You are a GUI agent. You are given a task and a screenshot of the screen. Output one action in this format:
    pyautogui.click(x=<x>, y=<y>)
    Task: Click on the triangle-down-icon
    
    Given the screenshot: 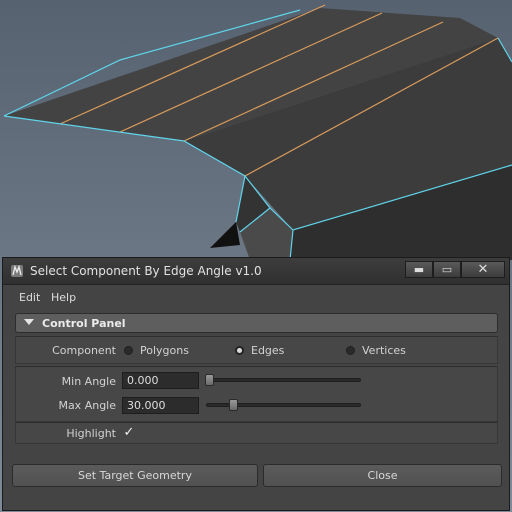 What is the action you would take?
    pyautogui.click(x=29, y=322)
    